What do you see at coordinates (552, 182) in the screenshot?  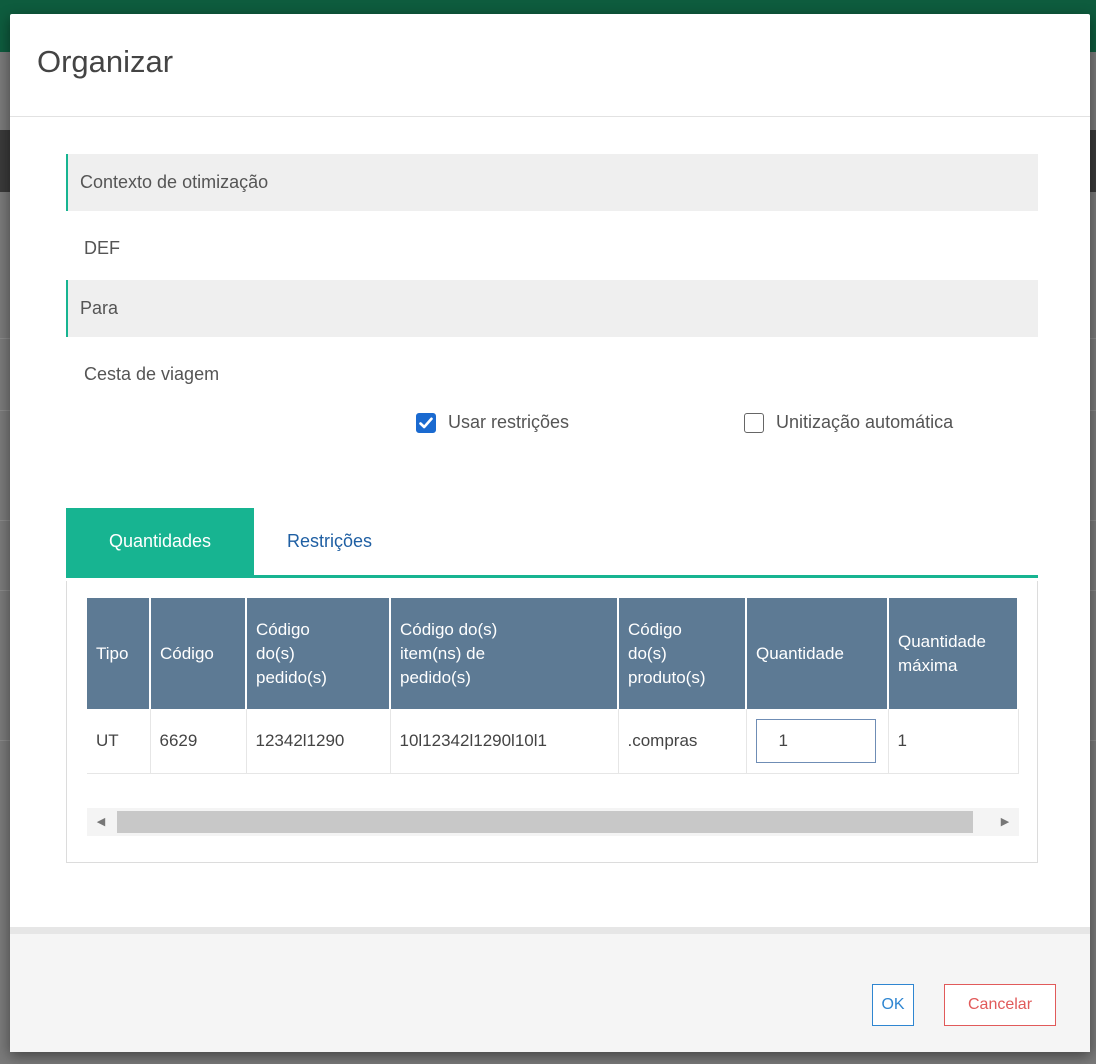 I see `context-section-header: Contexto de otimização` at bounding box center [552, 182].